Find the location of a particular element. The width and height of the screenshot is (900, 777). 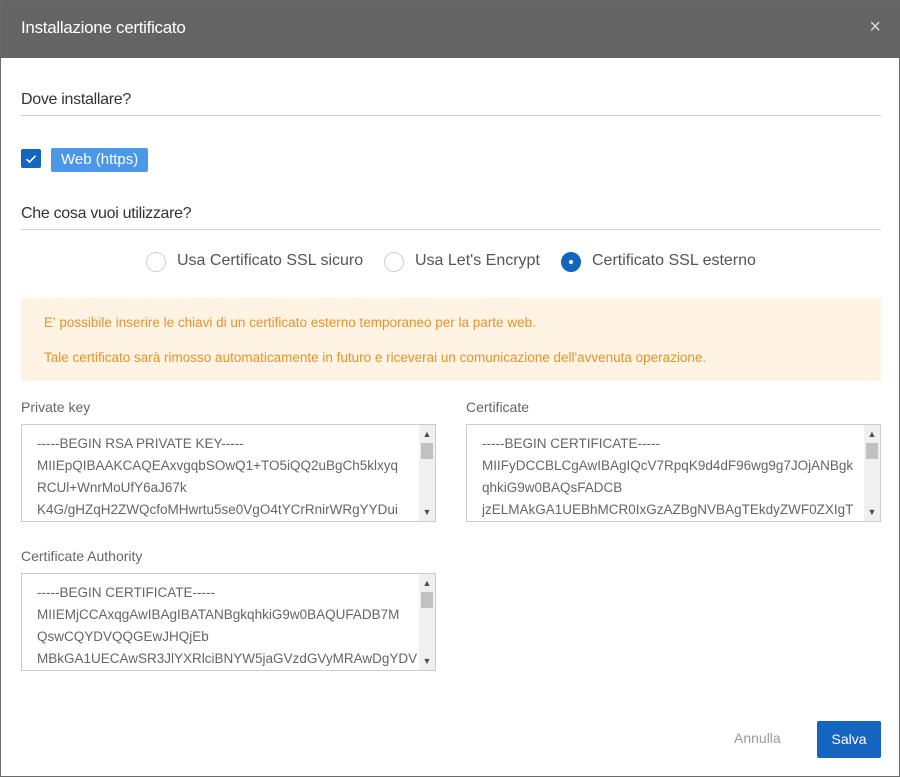

radio-label: Usa Certificato SSL sicuro is located at coordinates (270, 260).